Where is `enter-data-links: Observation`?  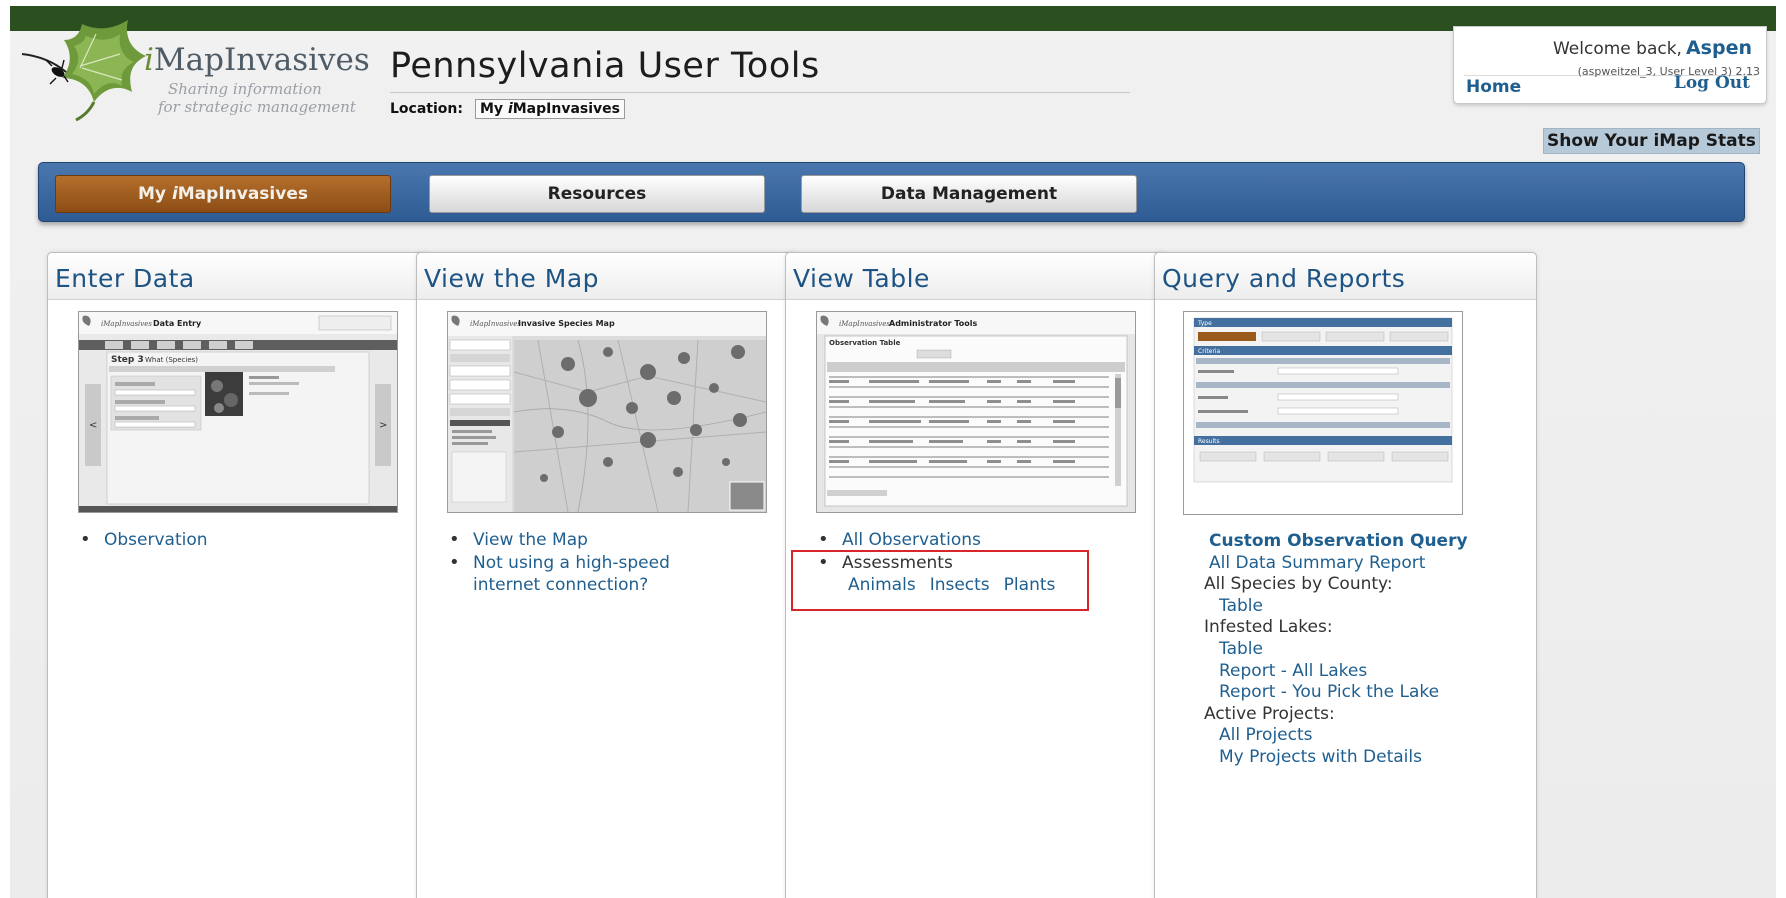 enter-data-links: Observation is located at coordinates (144, 540).